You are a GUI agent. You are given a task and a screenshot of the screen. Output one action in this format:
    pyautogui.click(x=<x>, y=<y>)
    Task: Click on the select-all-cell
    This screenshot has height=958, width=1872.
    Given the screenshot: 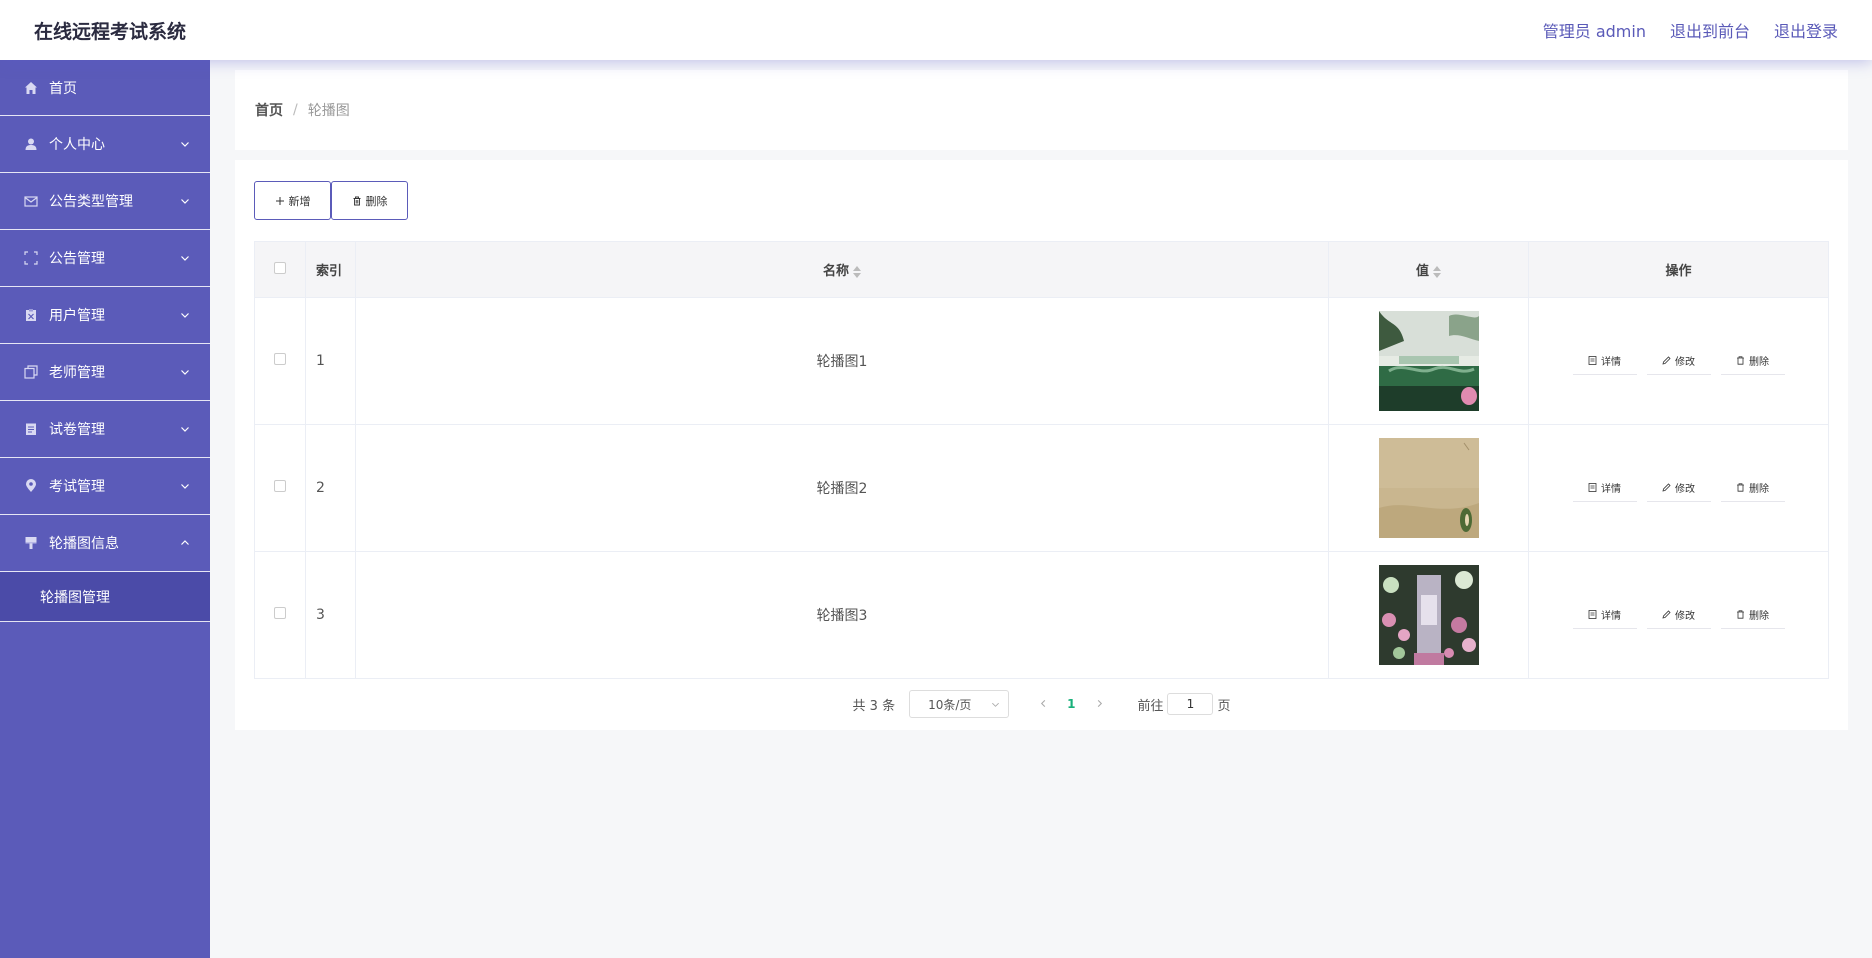 What is the action you would take?
    pyautogui.click(x=280, y=269)
    